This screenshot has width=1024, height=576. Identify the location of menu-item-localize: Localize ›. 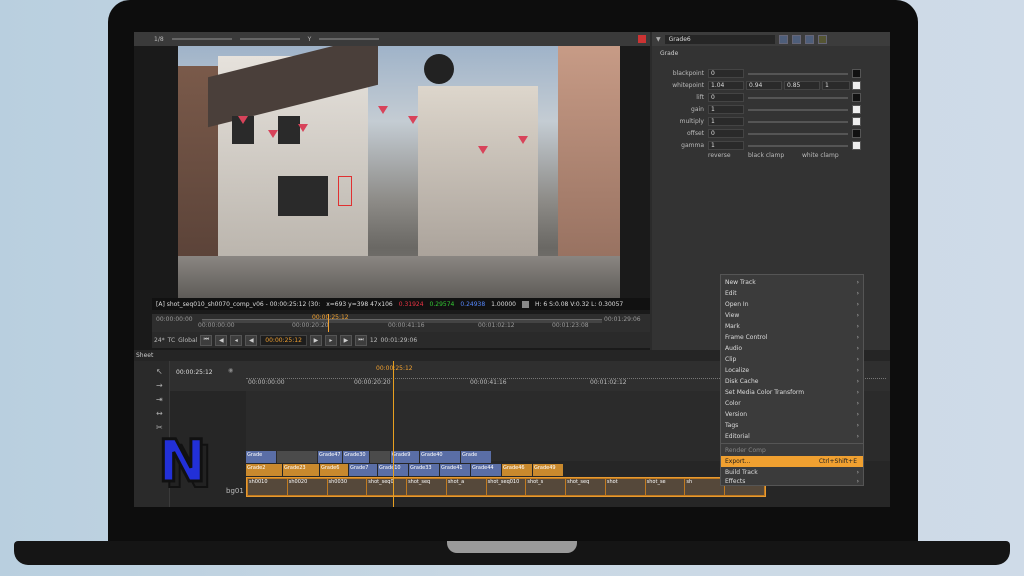
(792, 370).